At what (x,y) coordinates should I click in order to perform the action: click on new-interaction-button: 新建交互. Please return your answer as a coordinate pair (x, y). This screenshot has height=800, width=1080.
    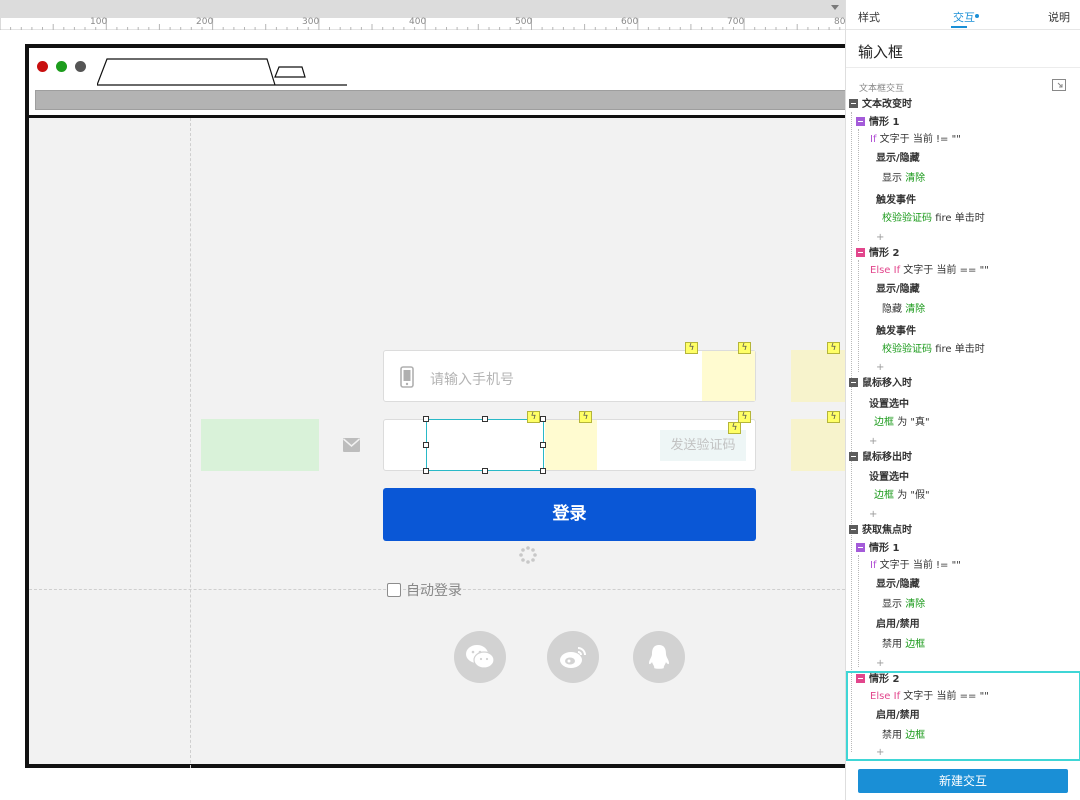
    Looking at the image, I should click on (963, 781).